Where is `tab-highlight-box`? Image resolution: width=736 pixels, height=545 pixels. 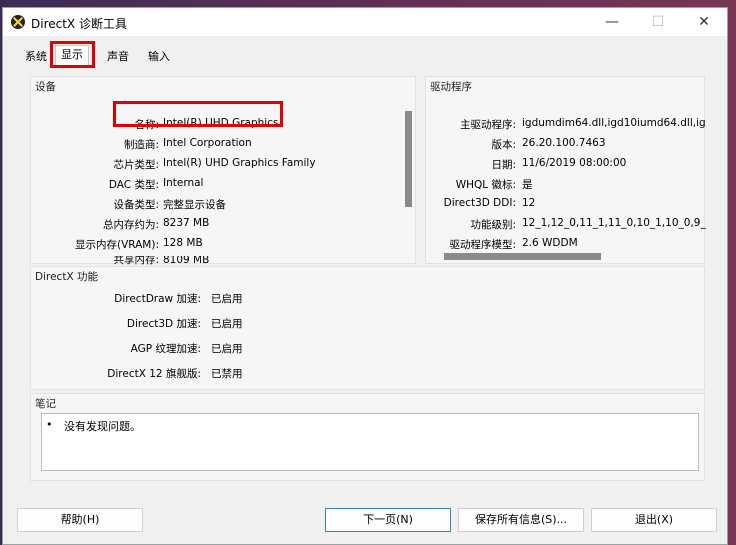 tab-highlight-box is located at coordinates (72, 54).